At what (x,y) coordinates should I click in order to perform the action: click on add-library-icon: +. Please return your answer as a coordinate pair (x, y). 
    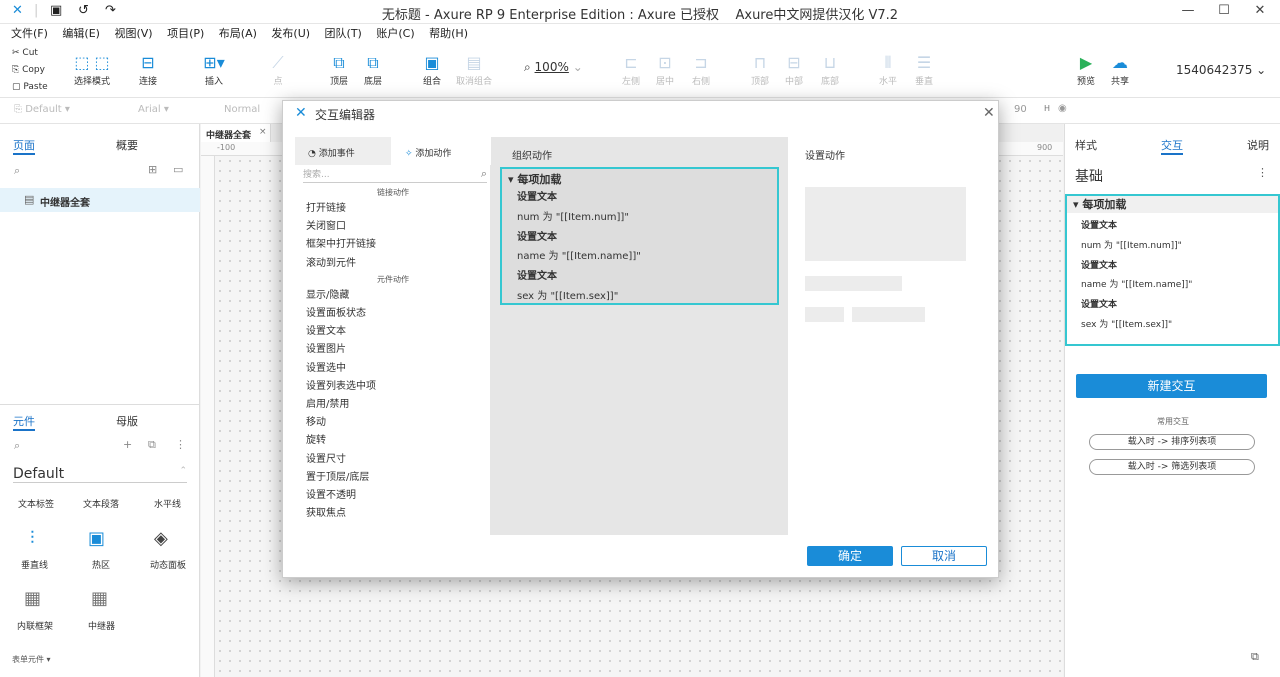
    Looking at the image, I should click on (127, 444).